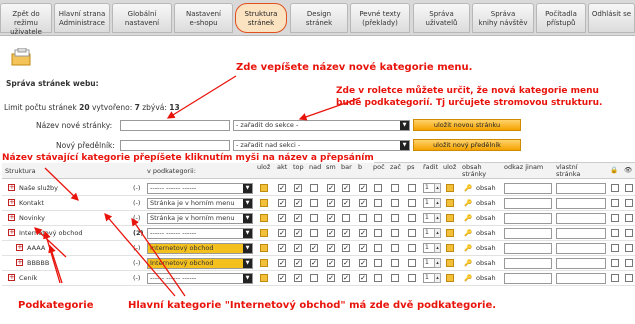  I want to click on tab-4: Struktura stránek, so click(261, 18).